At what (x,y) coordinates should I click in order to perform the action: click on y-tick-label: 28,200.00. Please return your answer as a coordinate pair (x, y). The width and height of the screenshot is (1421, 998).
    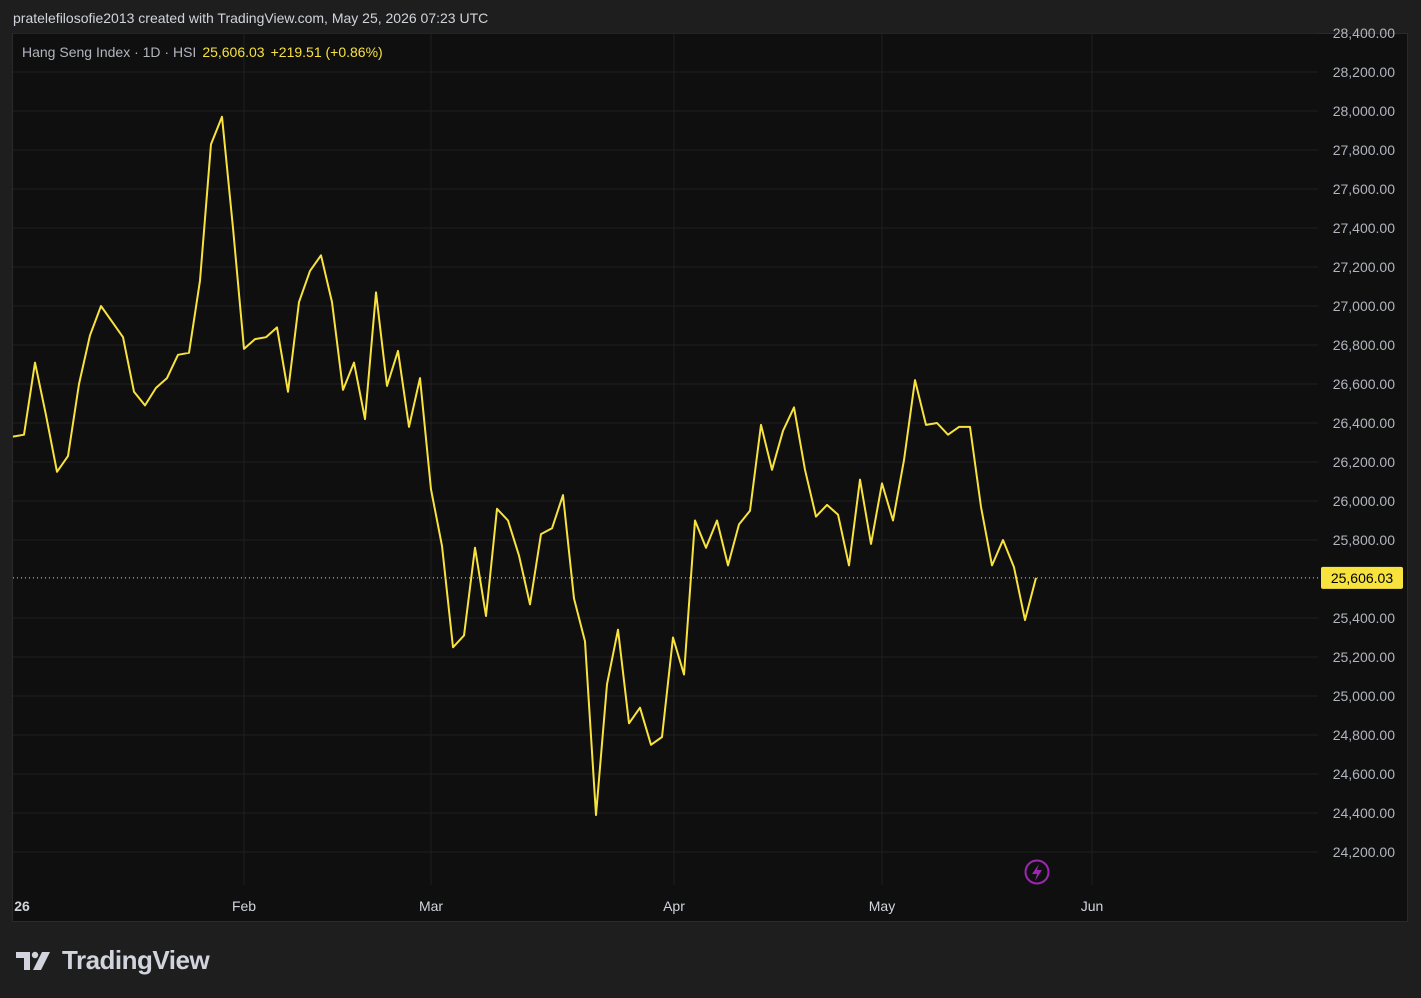
    Looking at the image, I should click on (1364, 72).